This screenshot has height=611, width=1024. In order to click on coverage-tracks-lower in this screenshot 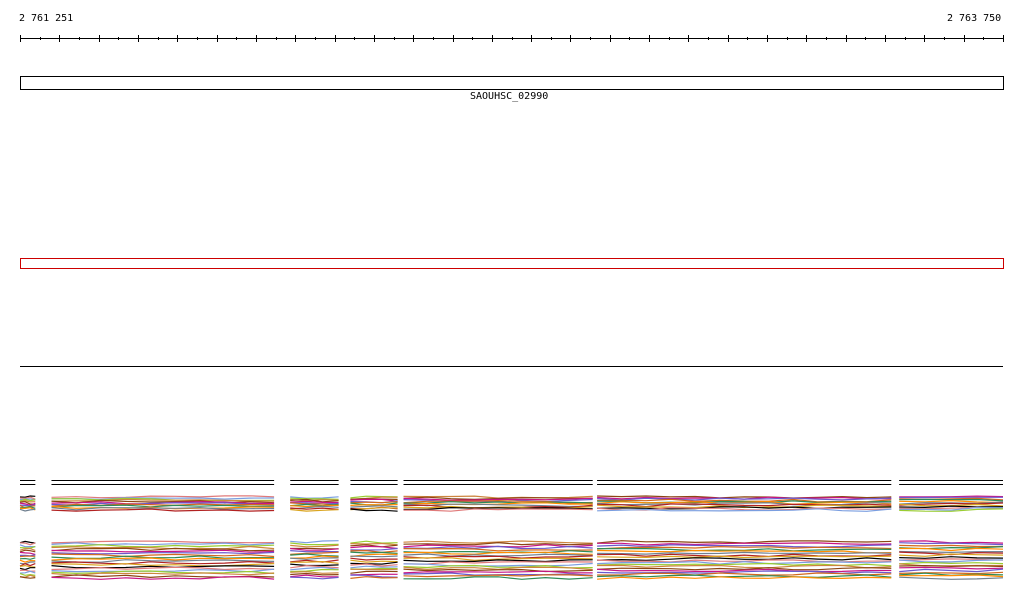, I will do `click(511, 560)`.